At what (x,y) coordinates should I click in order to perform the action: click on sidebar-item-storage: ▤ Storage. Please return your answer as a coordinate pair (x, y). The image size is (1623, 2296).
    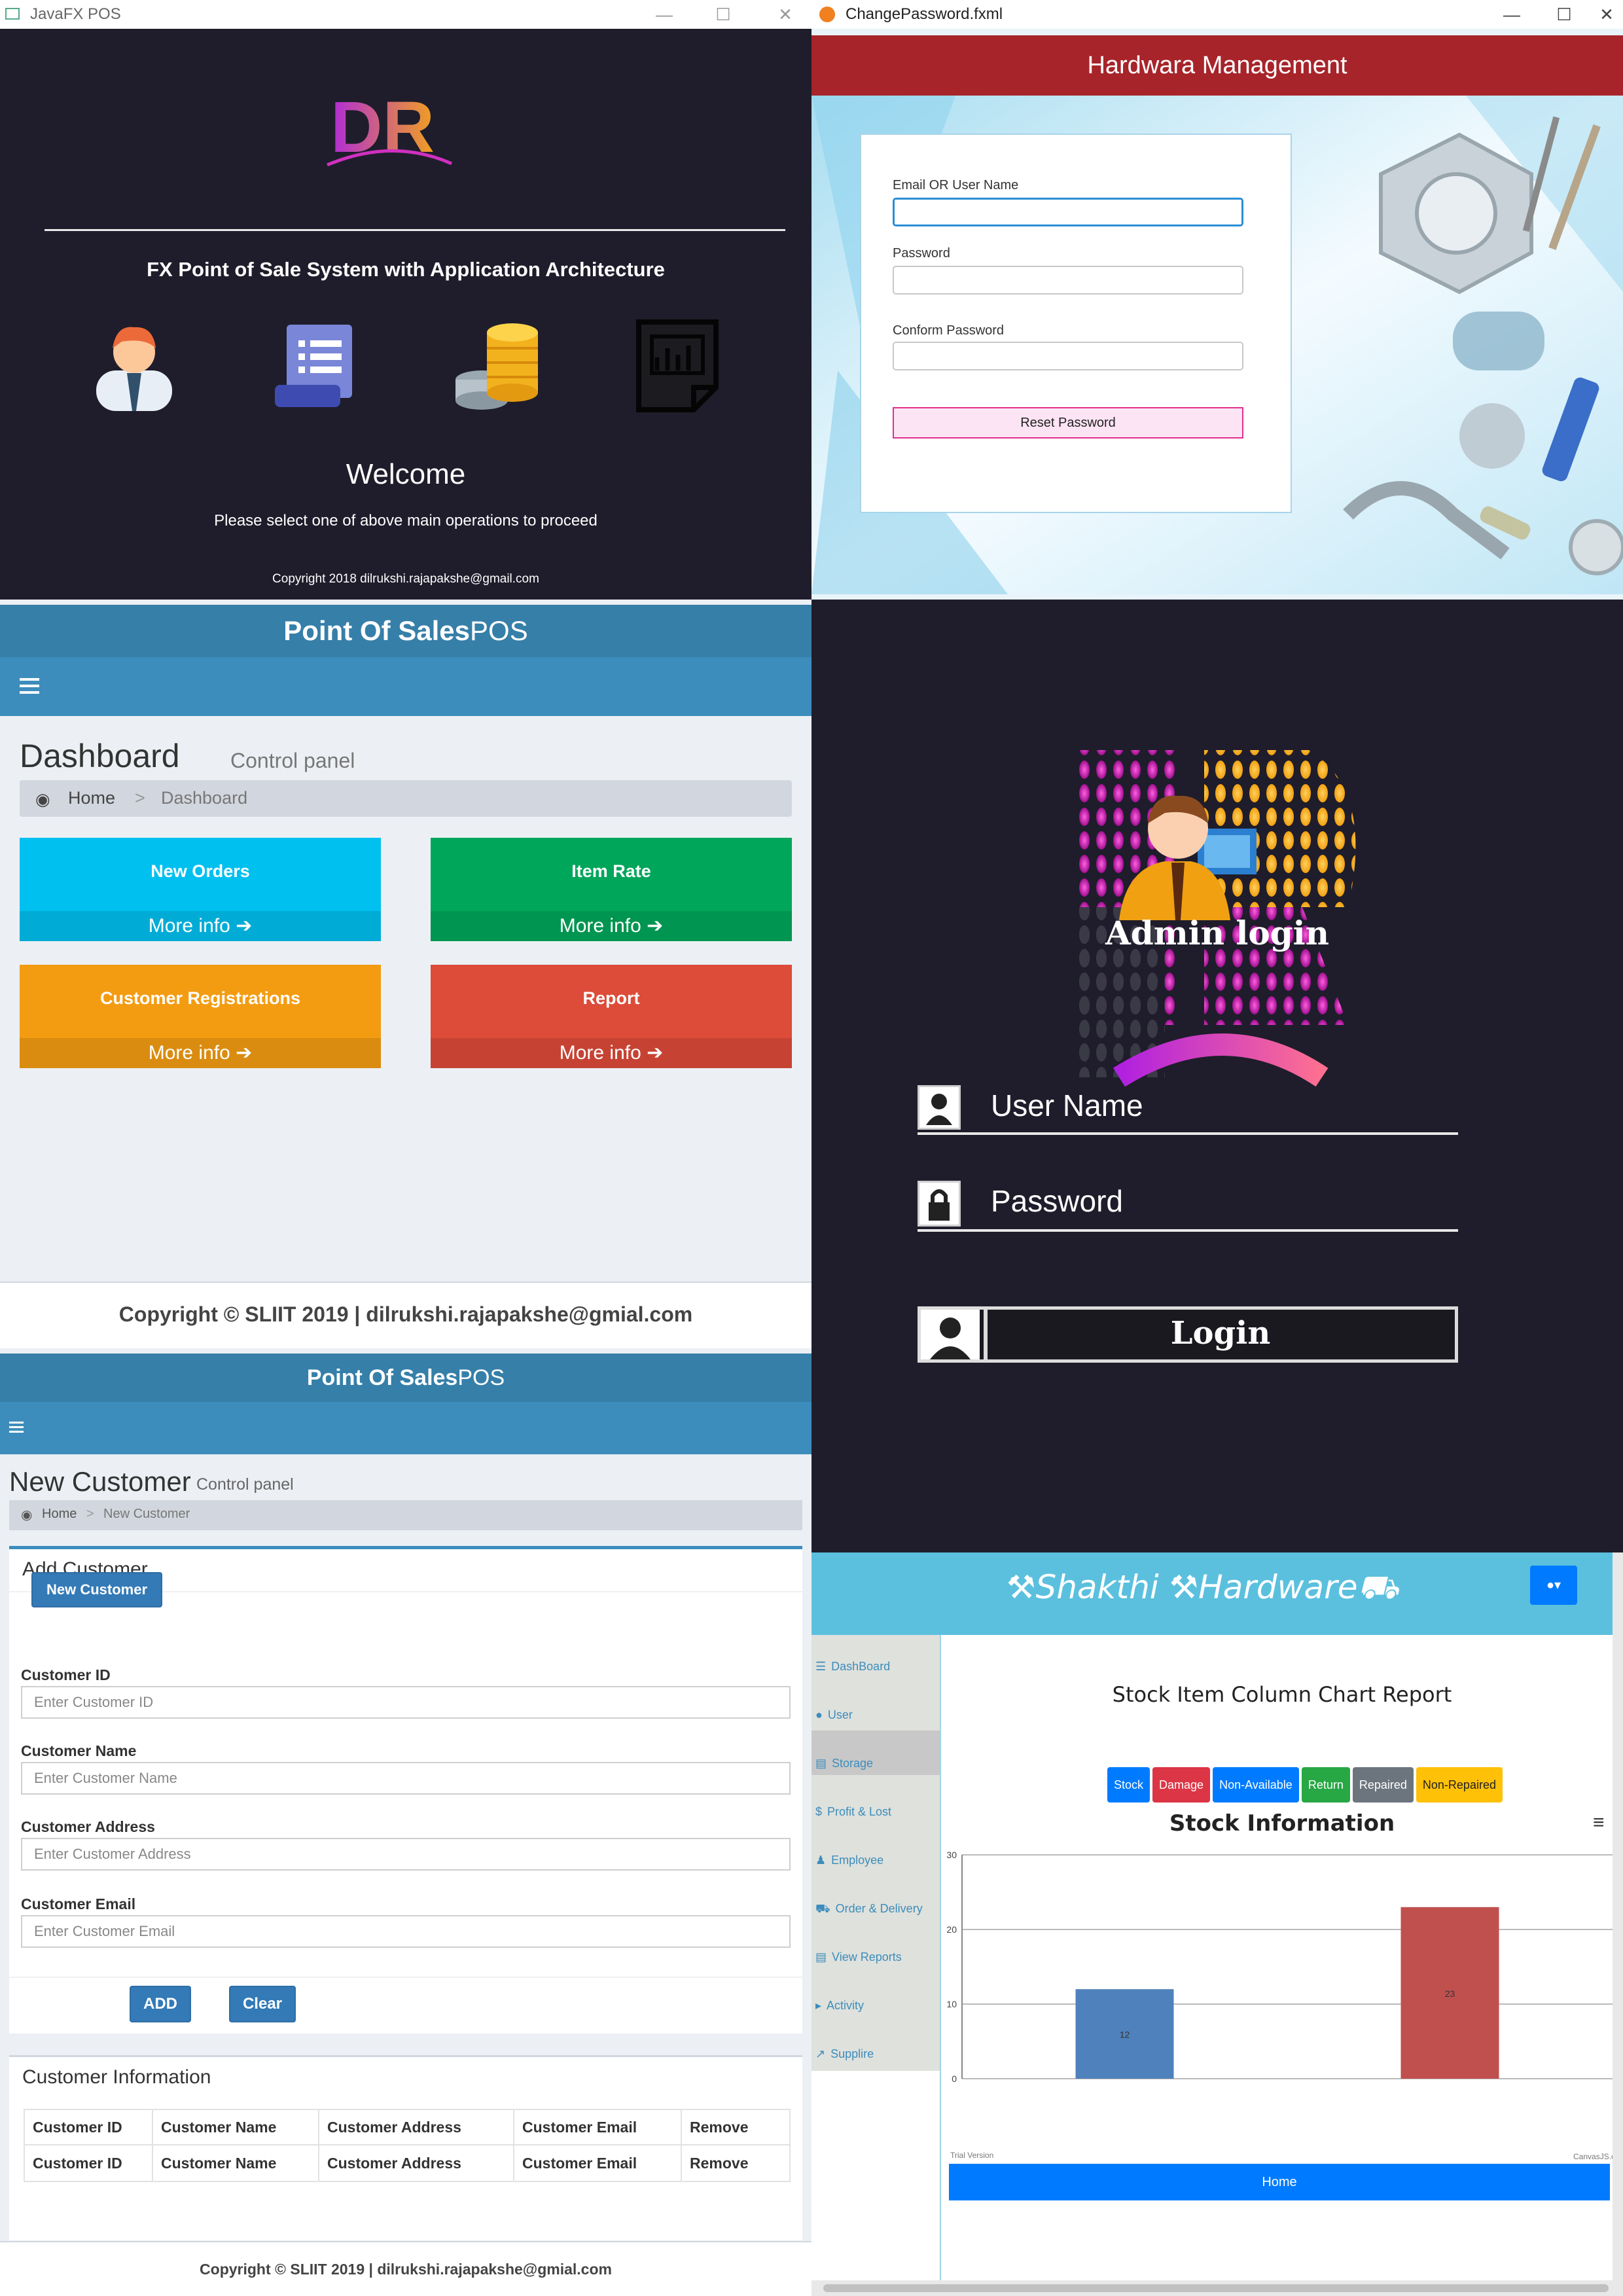
    Looking at the image, I should click on (844, 1763).